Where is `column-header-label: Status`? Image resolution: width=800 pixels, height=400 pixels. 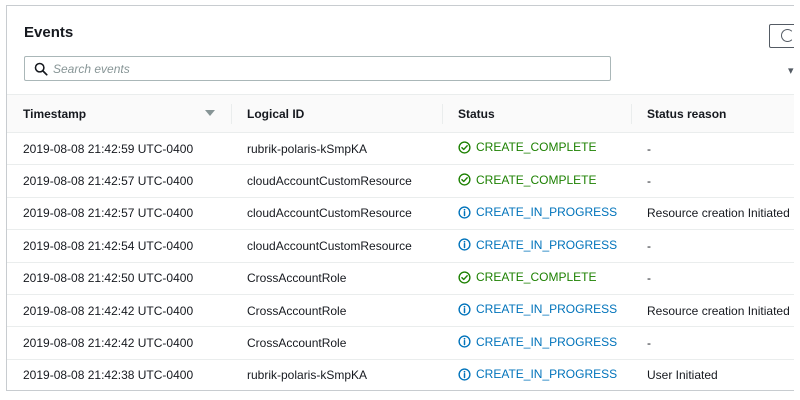 column-header-label: Status is located at coordinates (476, 113).